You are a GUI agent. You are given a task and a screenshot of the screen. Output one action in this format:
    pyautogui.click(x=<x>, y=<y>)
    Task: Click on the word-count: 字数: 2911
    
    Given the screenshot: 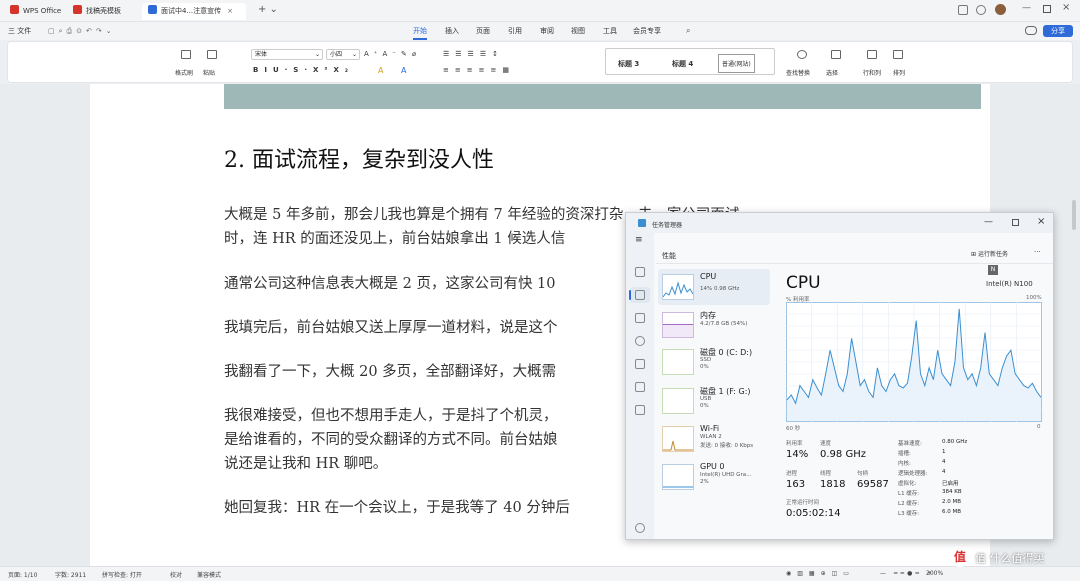 What is the action you would take?
    pyautogui.click(x=70, y=574)
    